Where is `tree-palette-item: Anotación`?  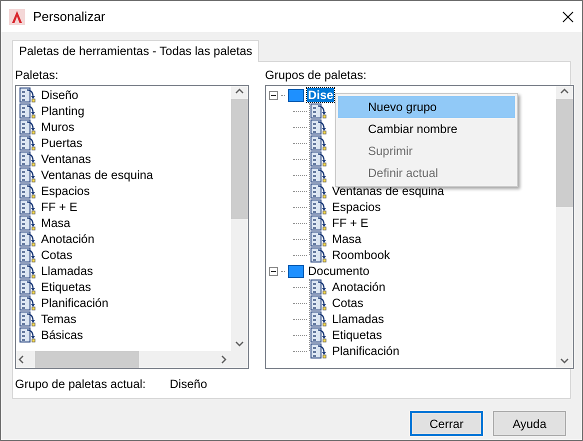 tree-palette-item: Anotación is located at coordinates (358, 287).